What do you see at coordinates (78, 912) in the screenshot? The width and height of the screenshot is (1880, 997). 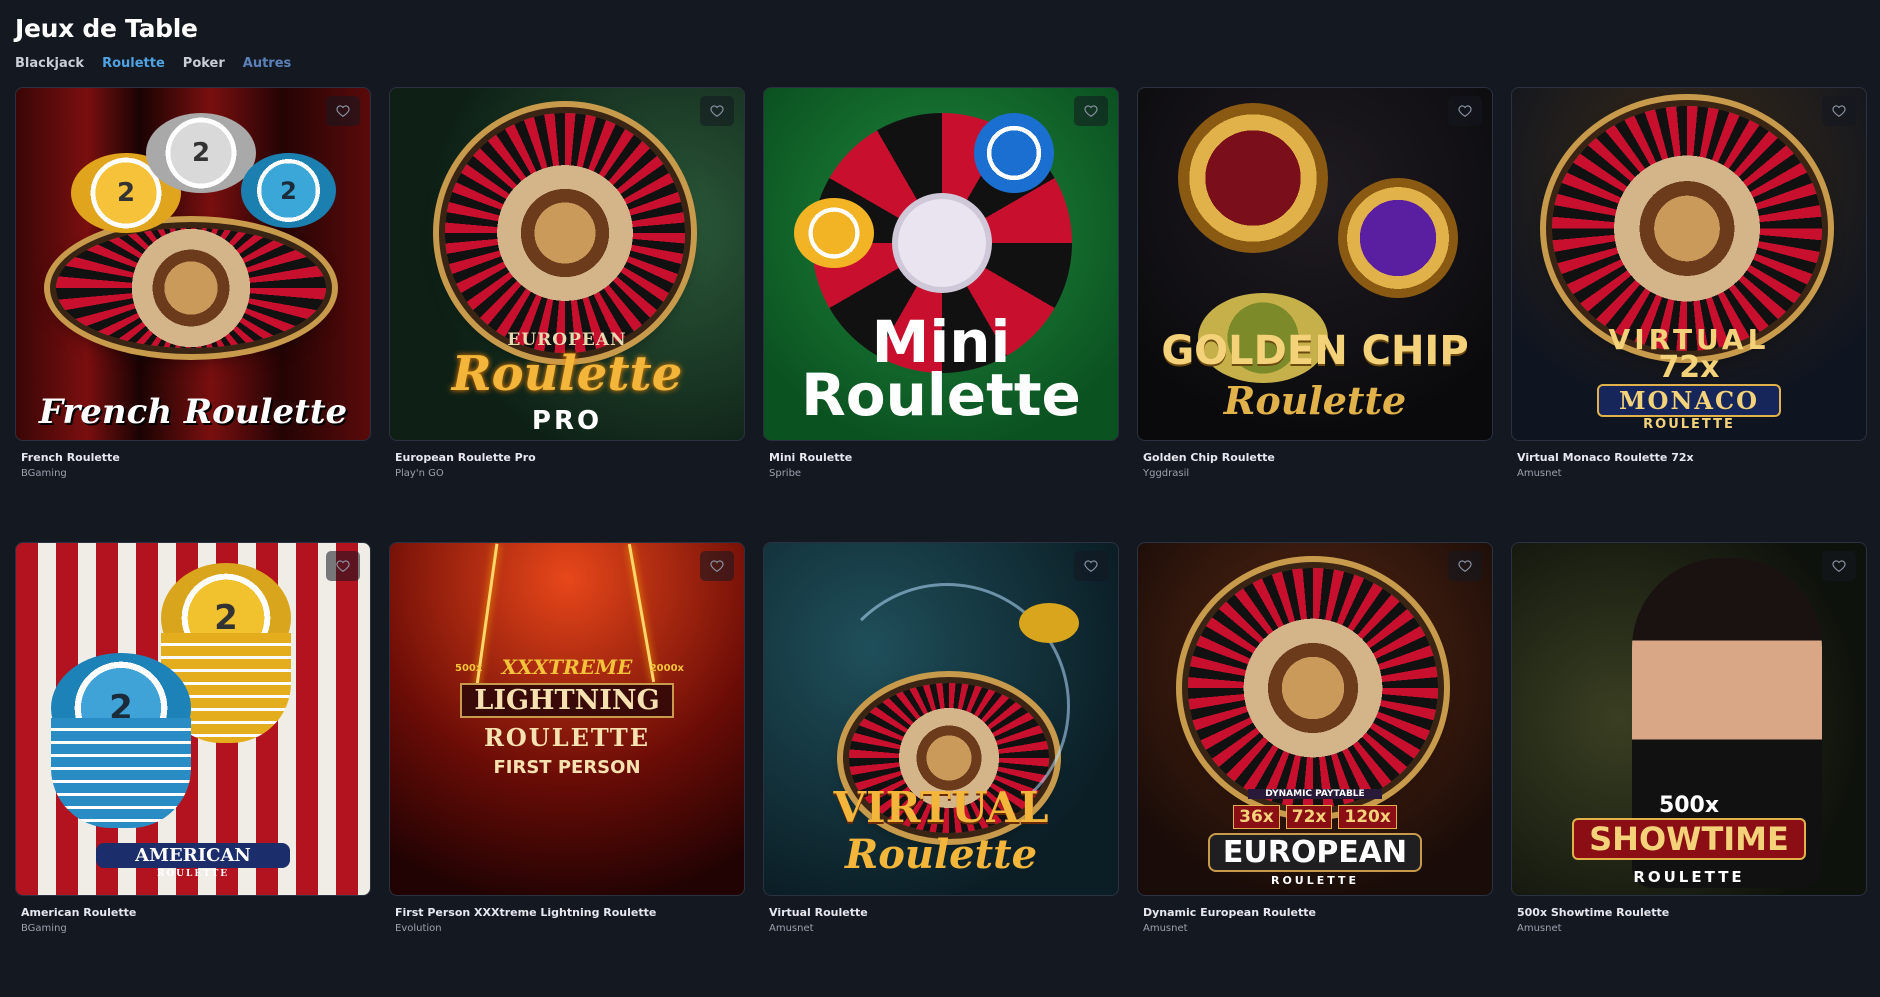 I see `game-title: American Roulette` at bounding box center [78, 912].